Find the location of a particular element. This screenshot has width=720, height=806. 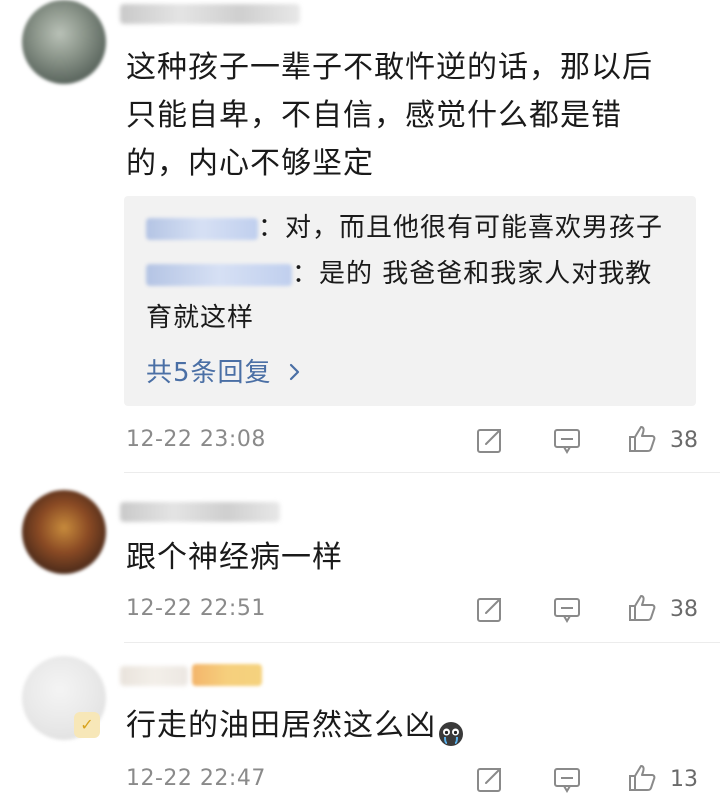

reply-text: ：对，而且他很有可能喜欢男孩子 is located at coordinates (461, 228).